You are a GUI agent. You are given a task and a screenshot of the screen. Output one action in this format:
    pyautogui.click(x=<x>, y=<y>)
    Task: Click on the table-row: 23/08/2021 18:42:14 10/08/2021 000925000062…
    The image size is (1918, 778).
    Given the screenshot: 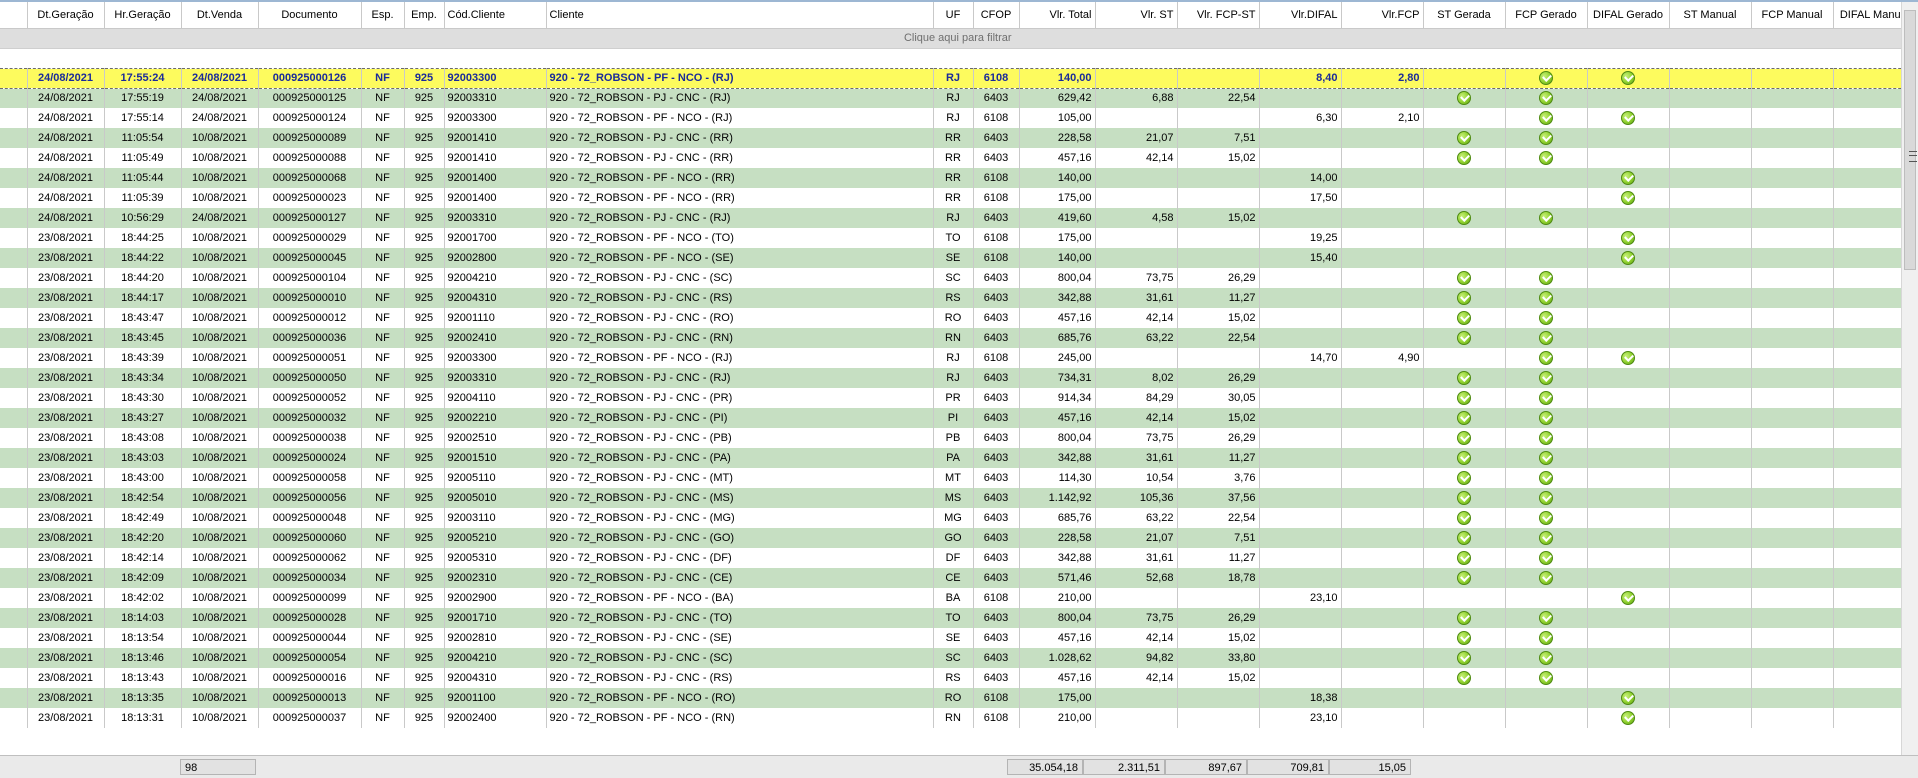 What is the action you would take?
    pyautogui.click(x=950, y=558)
    